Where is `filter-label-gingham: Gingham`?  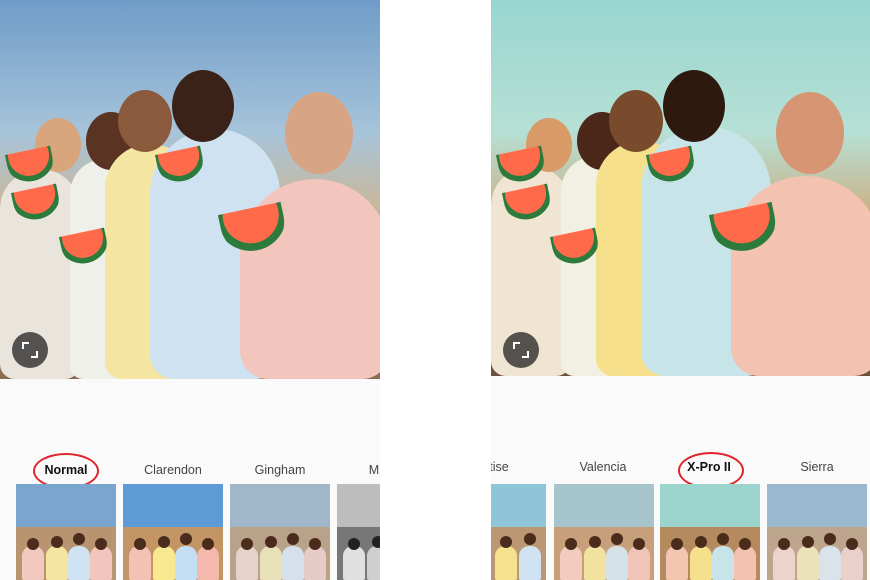
filter-label-gingham: Gingham is located at coordinates (280, 470).